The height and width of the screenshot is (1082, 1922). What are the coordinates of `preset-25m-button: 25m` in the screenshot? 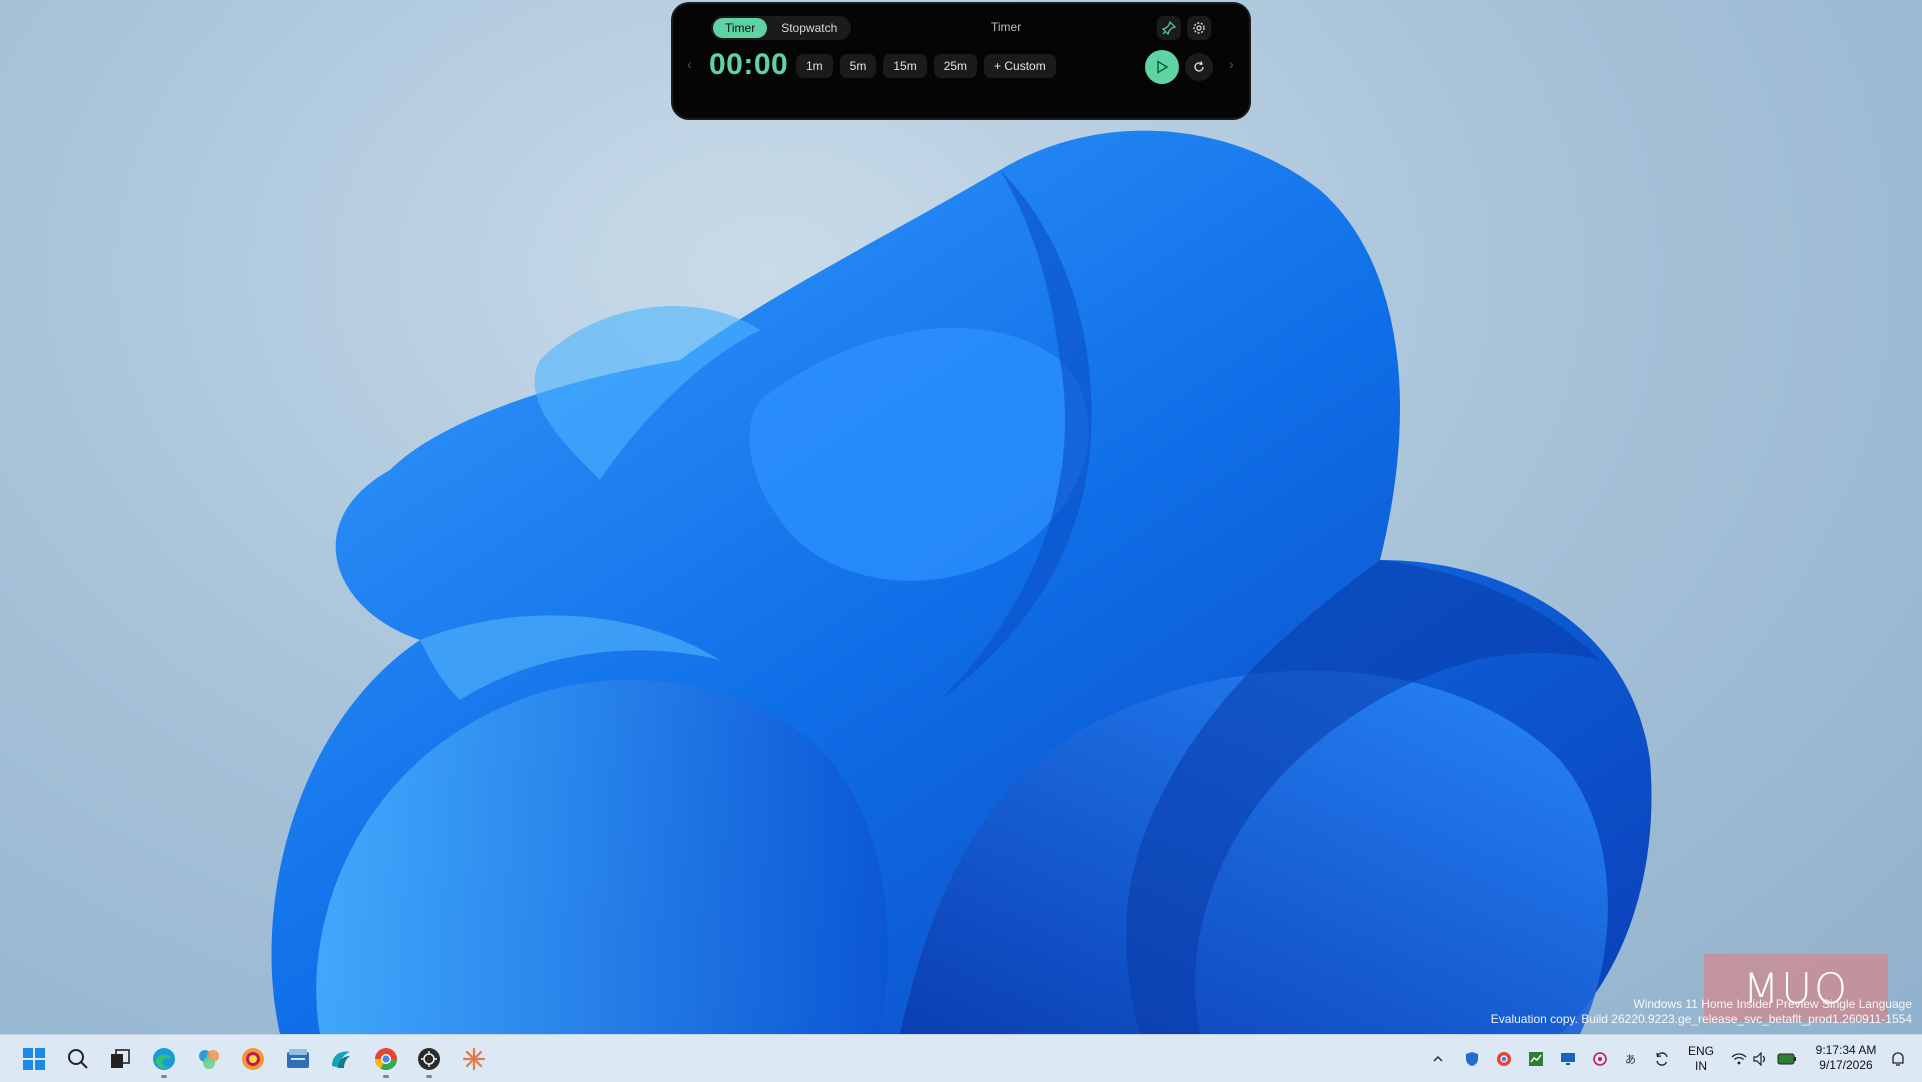 It's located at (955, 66).